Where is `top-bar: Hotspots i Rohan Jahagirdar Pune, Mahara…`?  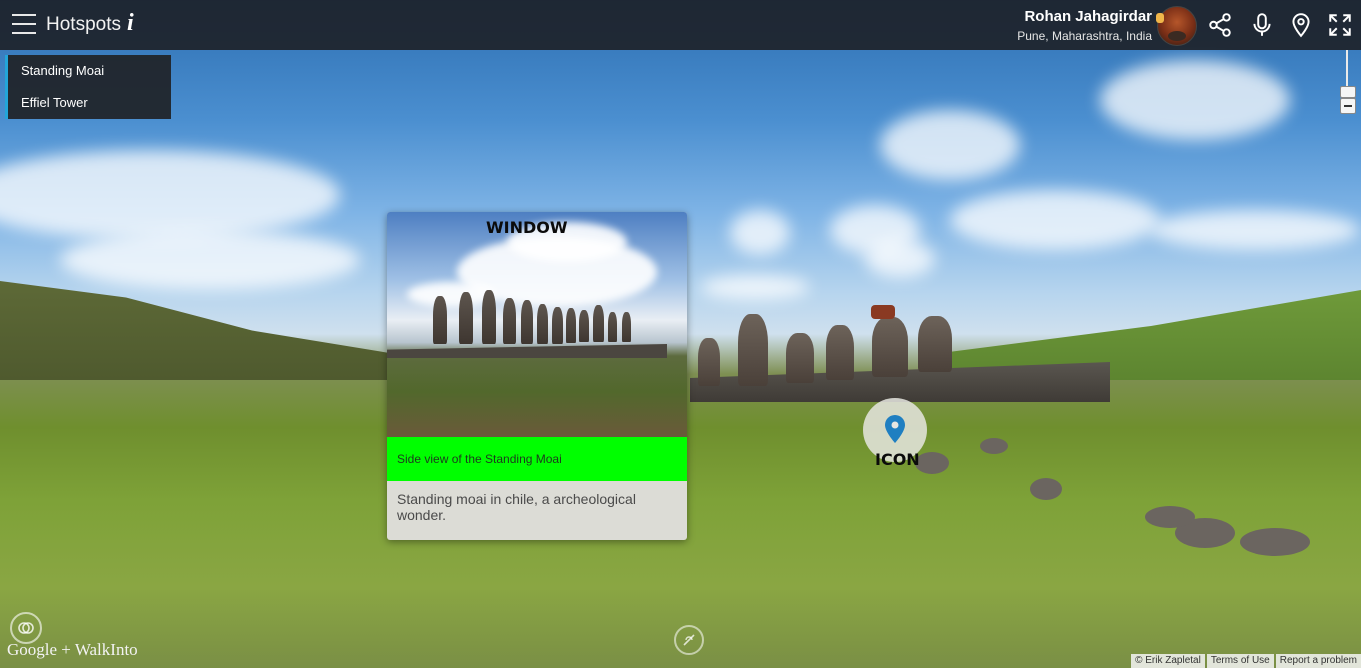
top-bar: Hotspots i Rohan Jahagirdar Pune, Mahara… is located at coordinates (680, 25).